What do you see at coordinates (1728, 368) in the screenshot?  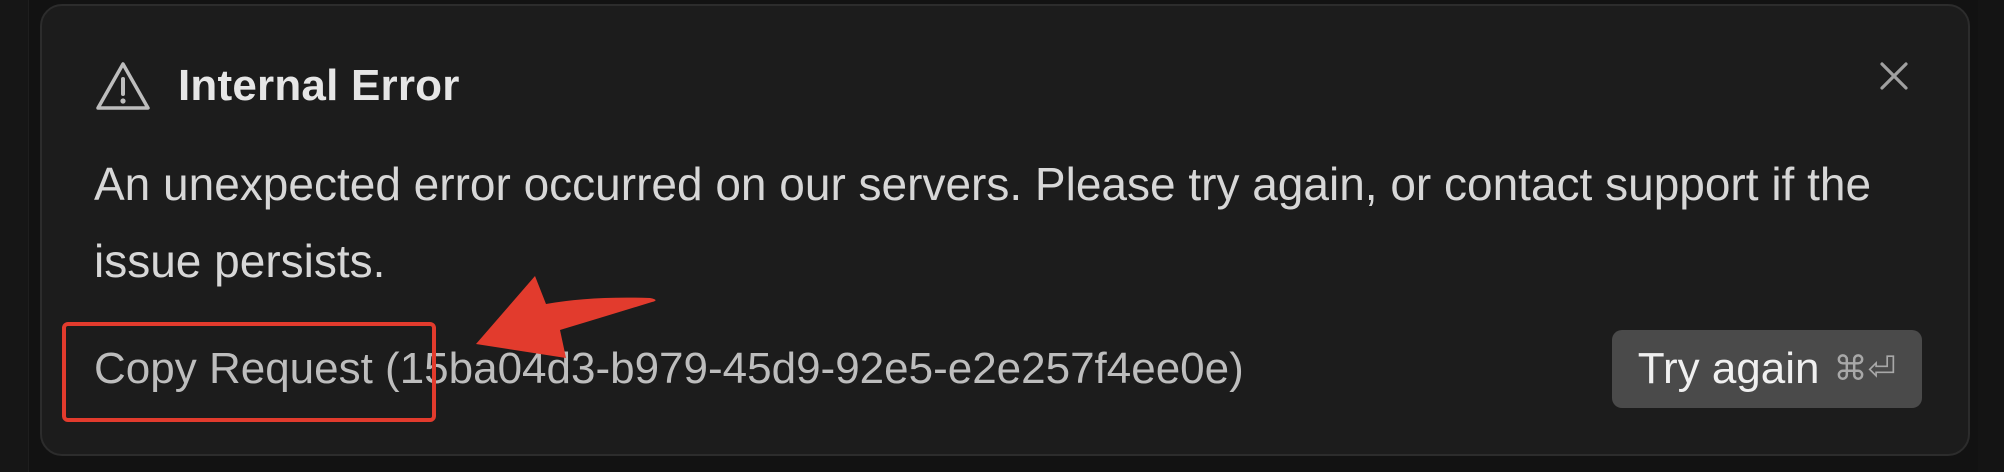 I see `try-again-label: Try again` at bounding box center [1728, 368].